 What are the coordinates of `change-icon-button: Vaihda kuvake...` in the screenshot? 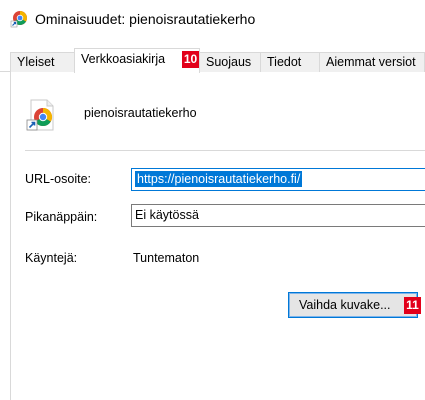 It's located at (353, 305).